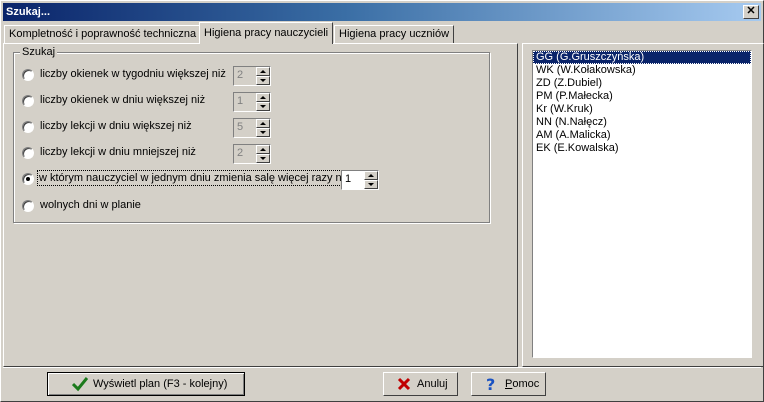  I want to click on separator, so click(382, 367).